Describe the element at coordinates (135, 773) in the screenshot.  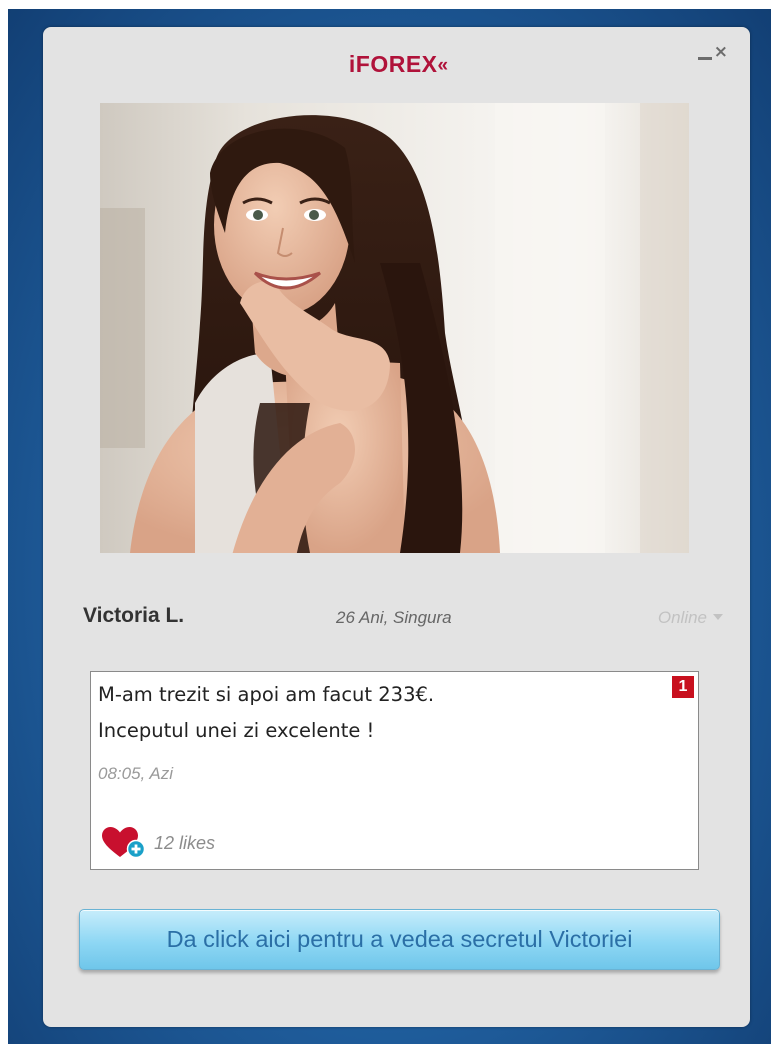
I see `post-timestamp: 08:05, Azi` at that location.